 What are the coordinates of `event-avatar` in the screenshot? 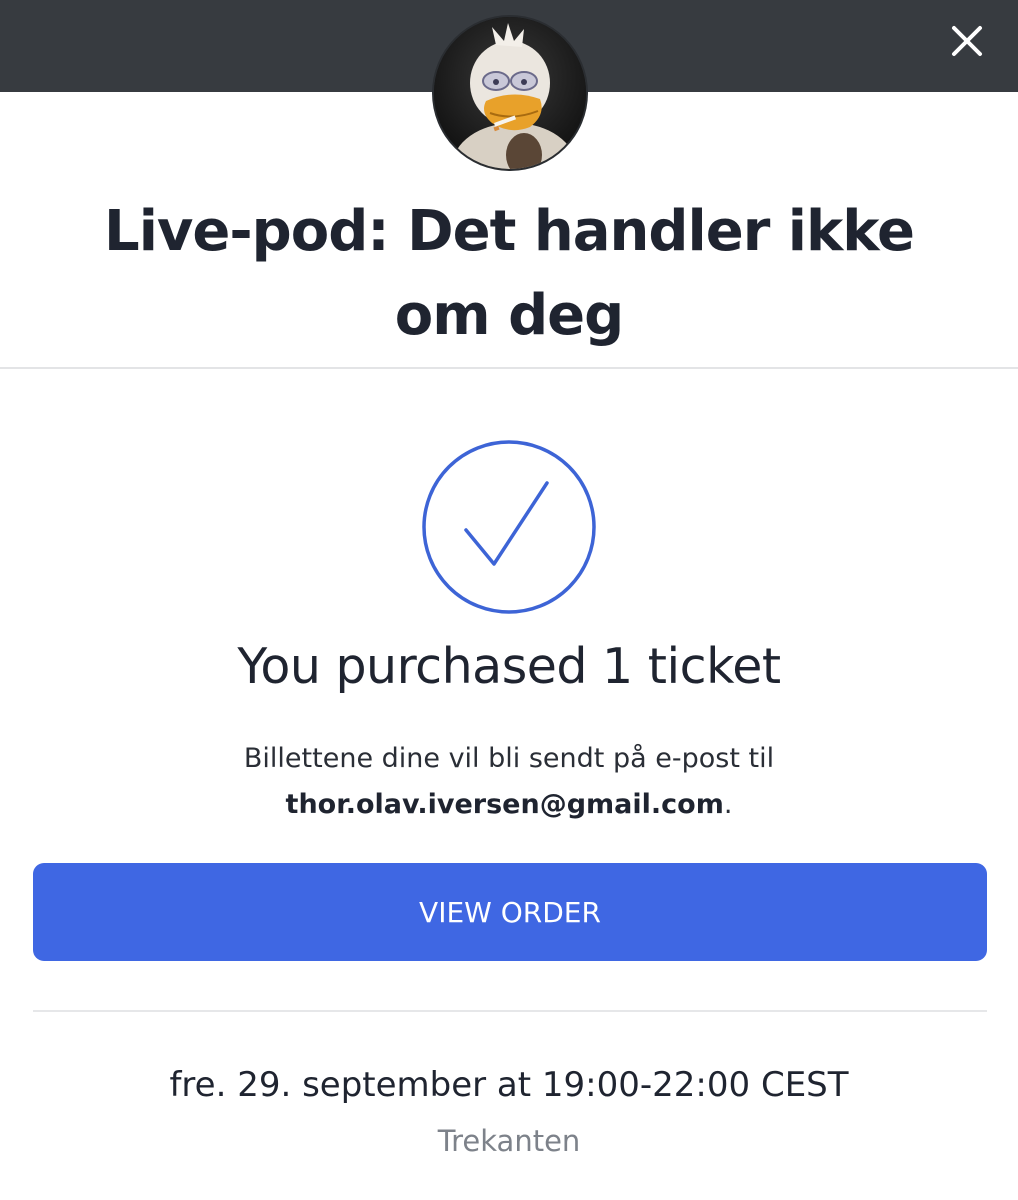 It's located at (510, 93).